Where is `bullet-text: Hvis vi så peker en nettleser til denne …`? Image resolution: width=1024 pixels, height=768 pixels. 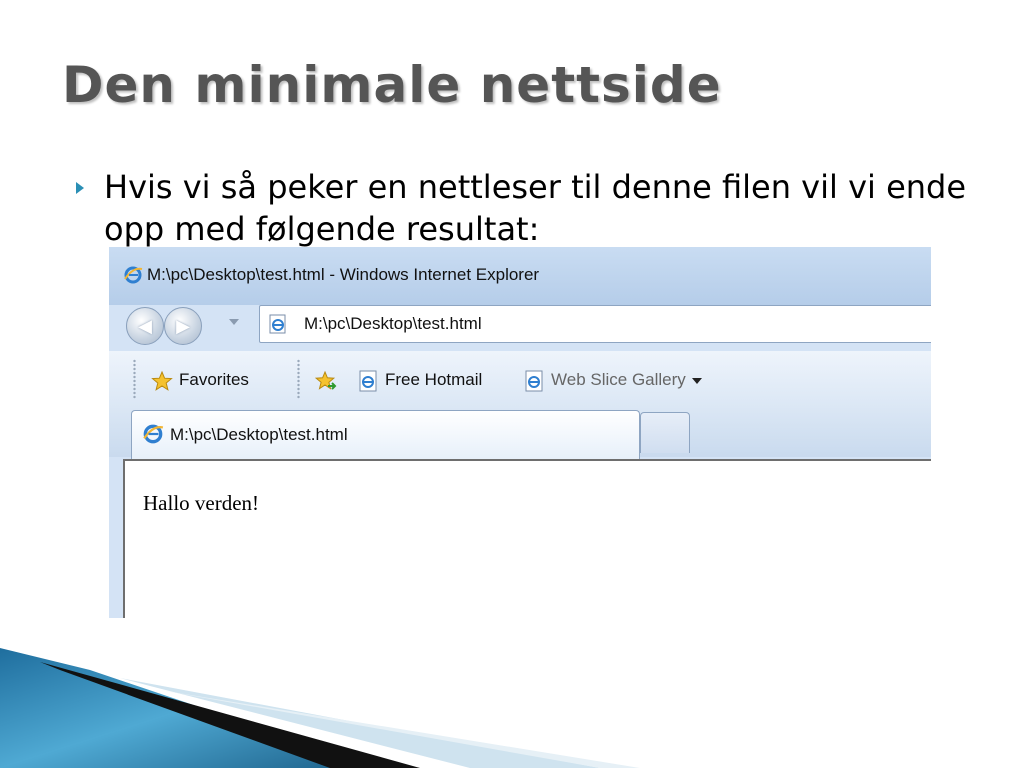 bullet-text: Hvis vi så peker en nettleser til denne … is located at coordinates (535, 208).